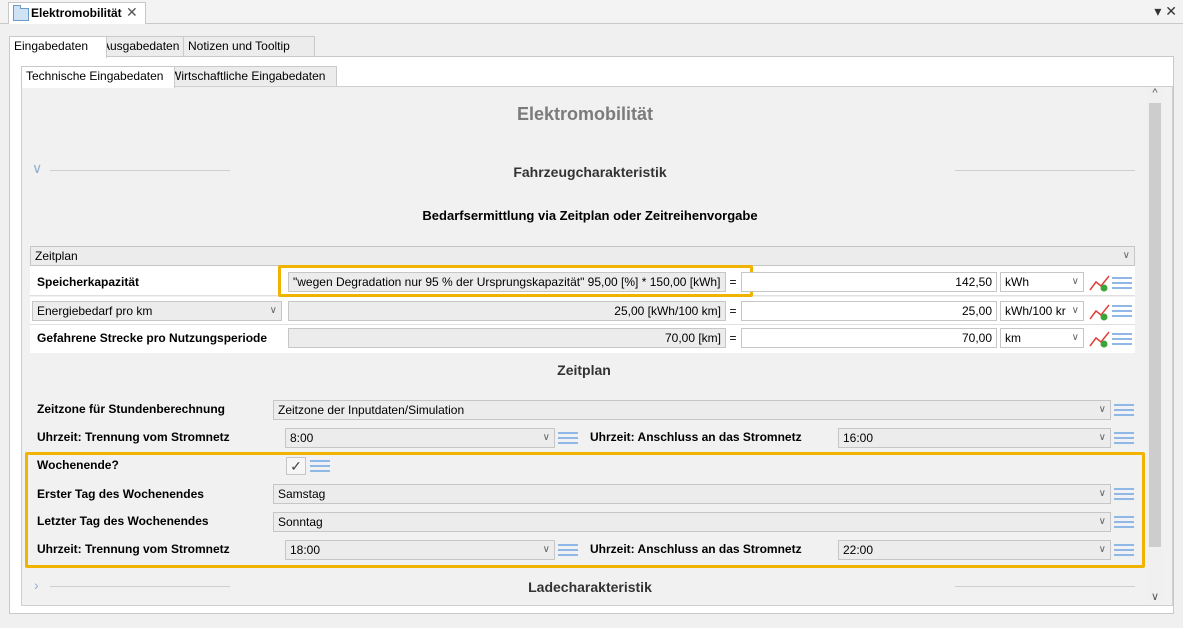 Image resolution: width=1183 pixels, height=628 pixels. I want to click on unit-select-energiebedarf: kWh/100 kr ∨, so click(1042, 311).